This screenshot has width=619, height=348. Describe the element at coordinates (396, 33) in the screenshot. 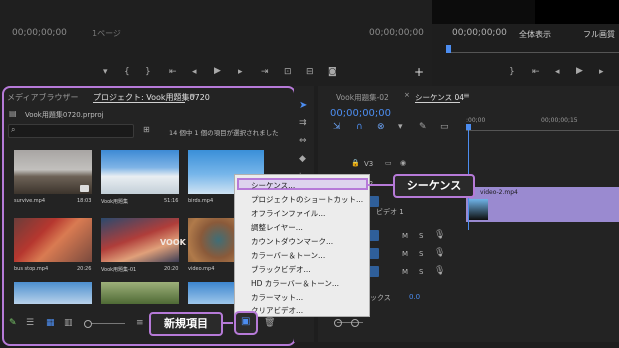

I see `source-timecode-right: 00;00;00;00` at that location.